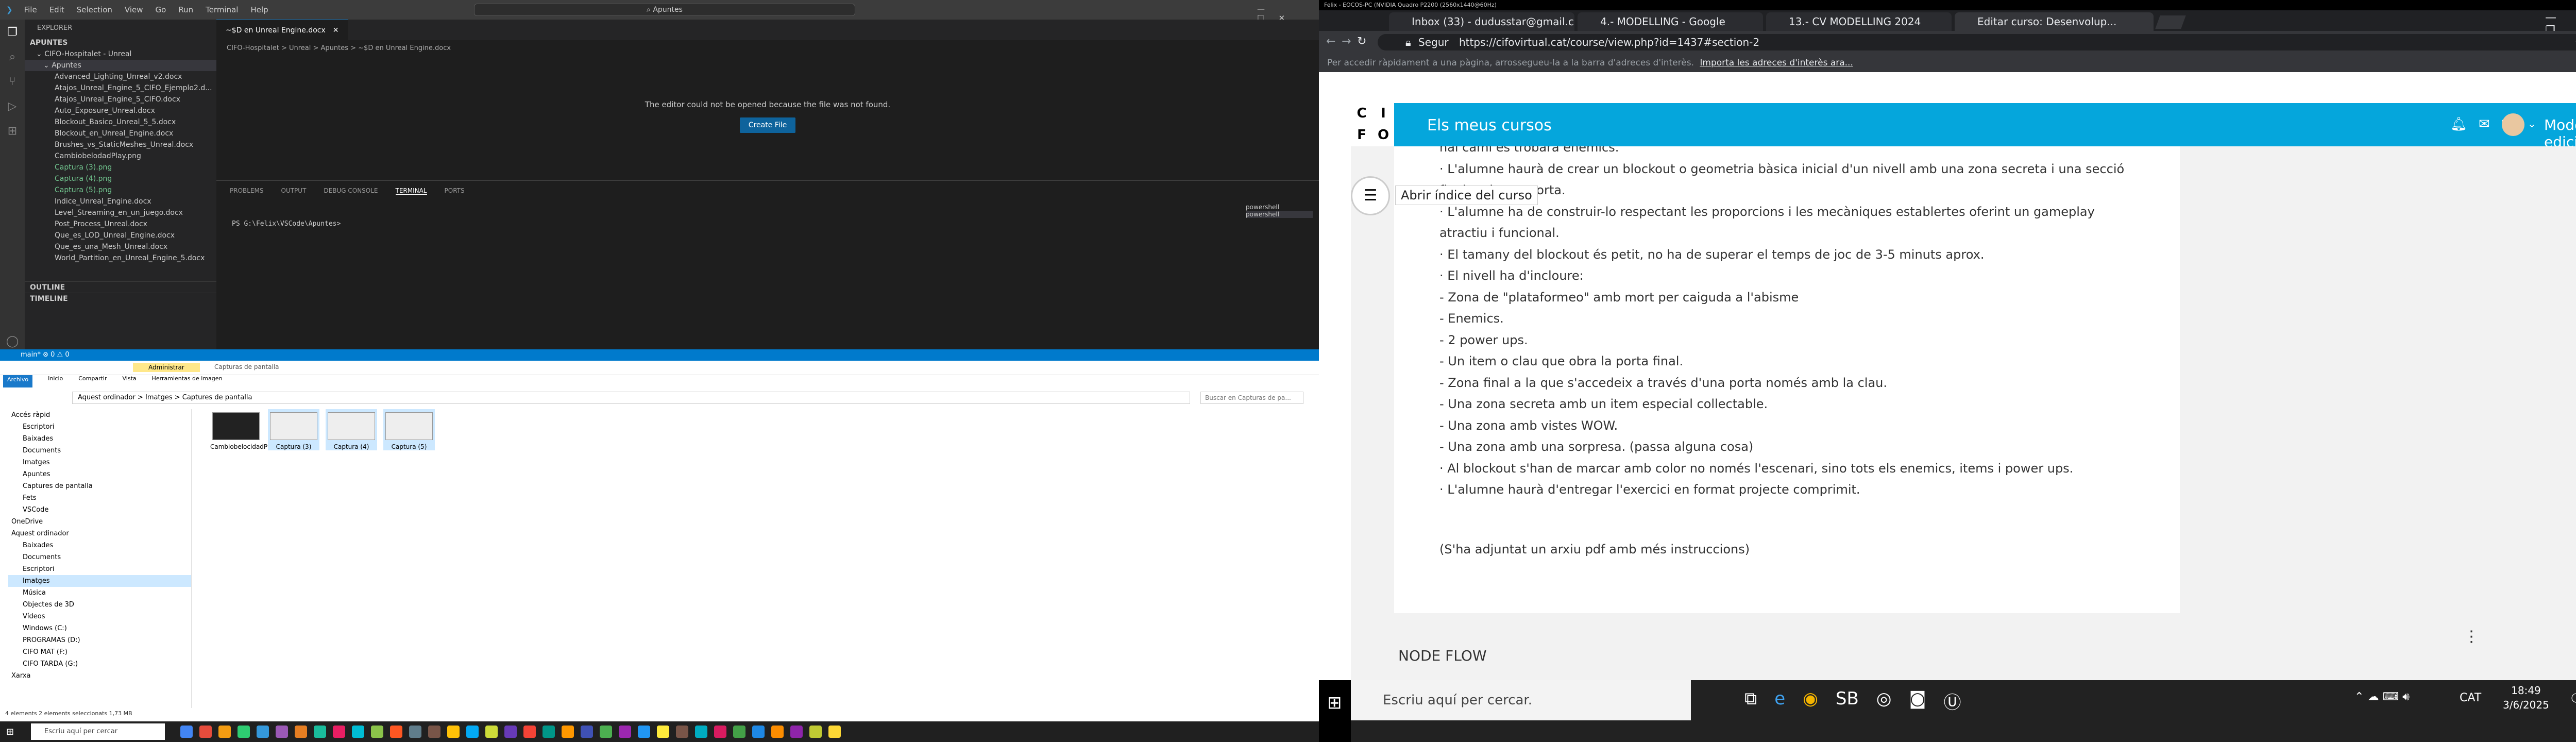 This screenshot has height=742, width=2576. I want to click on ribbon-tab-view: Vista, so click(130, 381).